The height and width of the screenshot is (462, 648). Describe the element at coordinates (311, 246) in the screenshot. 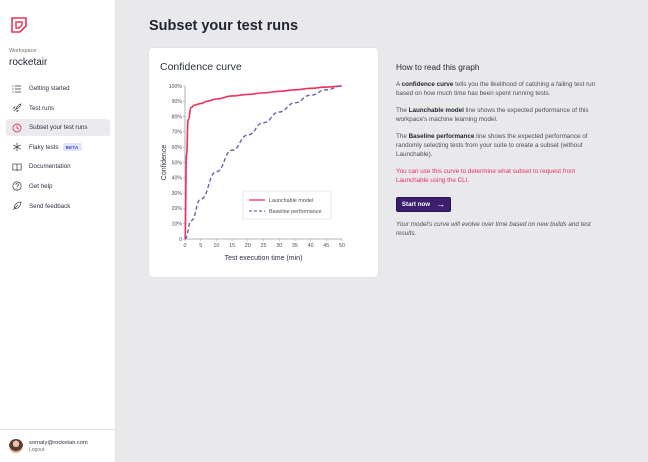

I see `x-tick-label: 40` at that location.